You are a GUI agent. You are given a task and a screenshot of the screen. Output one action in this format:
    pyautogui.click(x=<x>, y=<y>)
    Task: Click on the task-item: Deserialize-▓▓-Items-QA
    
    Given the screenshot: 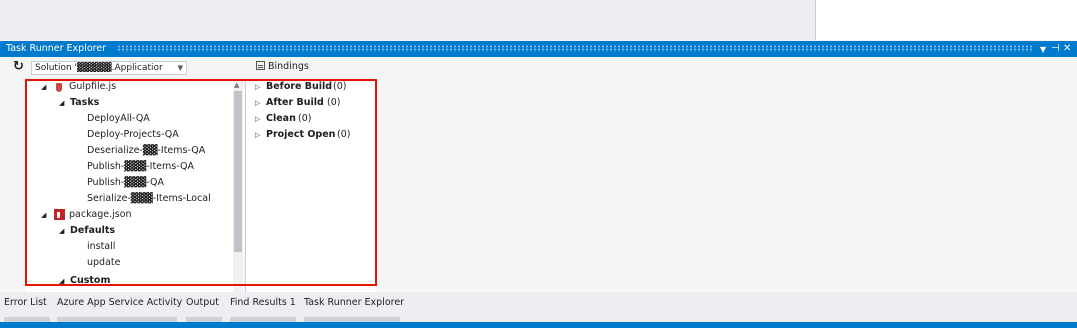 What is the action you would take?
    pyautogui.click(x=146, y=151)
    